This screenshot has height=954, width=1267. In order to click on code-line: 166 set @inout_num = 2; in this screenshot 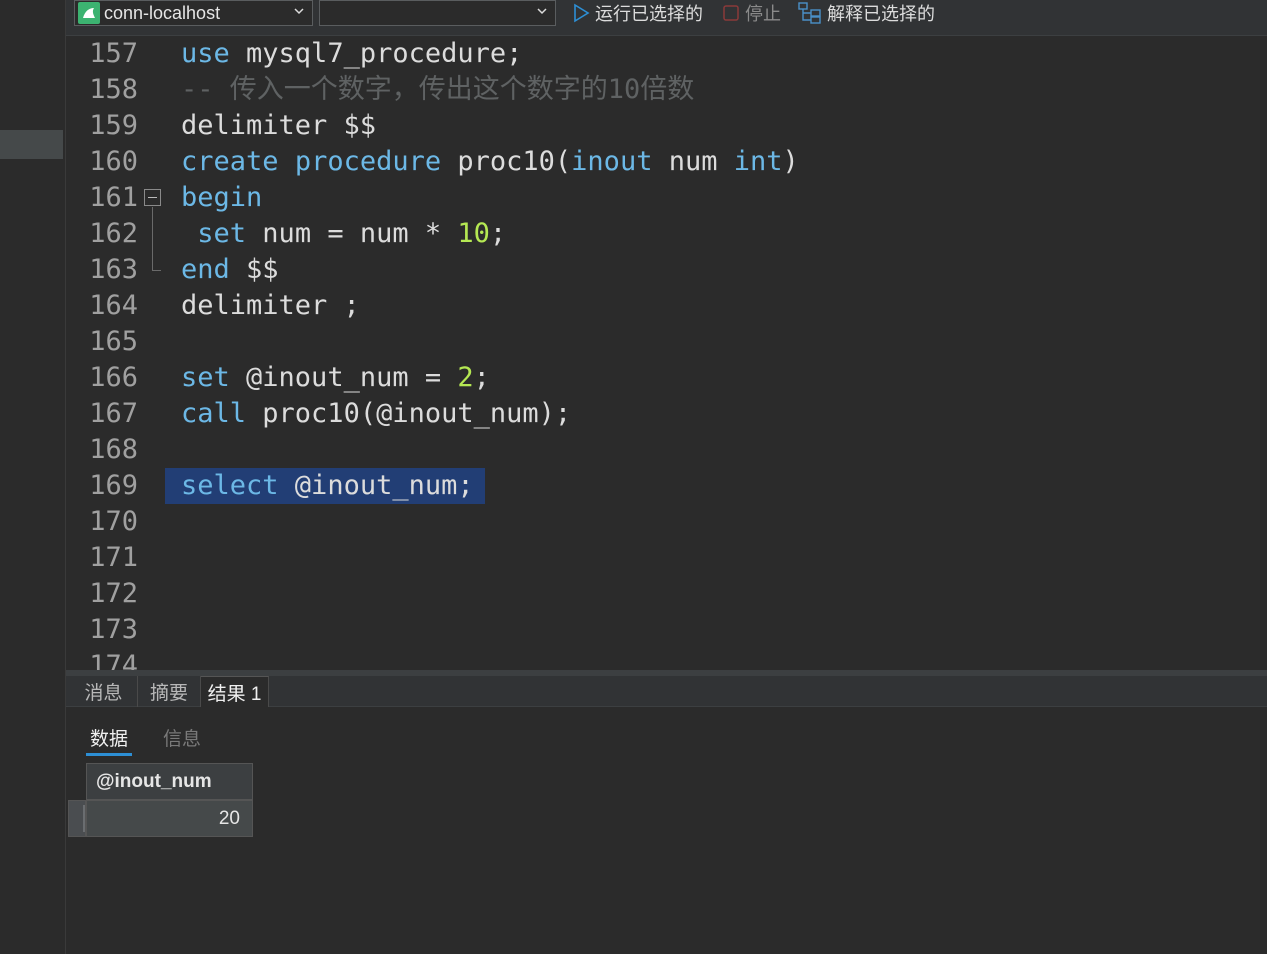, I will do `click(666, 378)`.